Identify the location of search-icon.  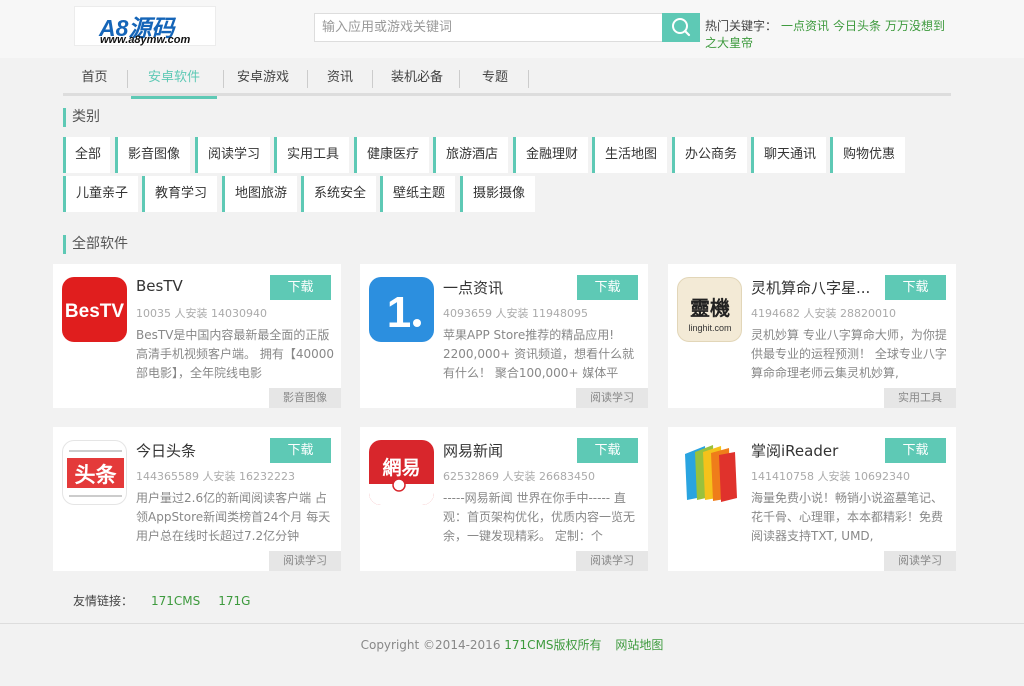
(681, 27).